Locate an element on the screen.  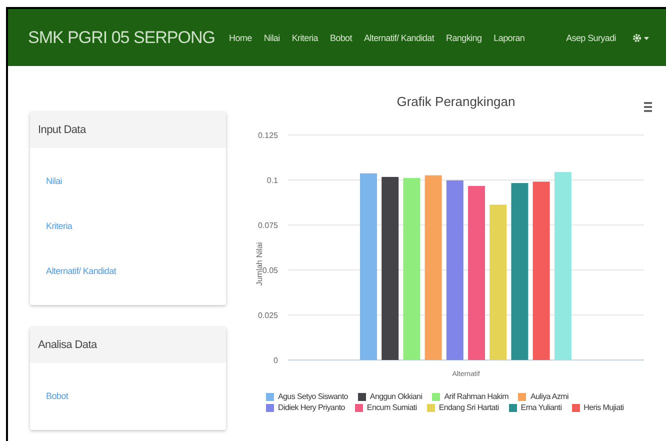
nav-link: Nilai is located at coordinates (272, 37).